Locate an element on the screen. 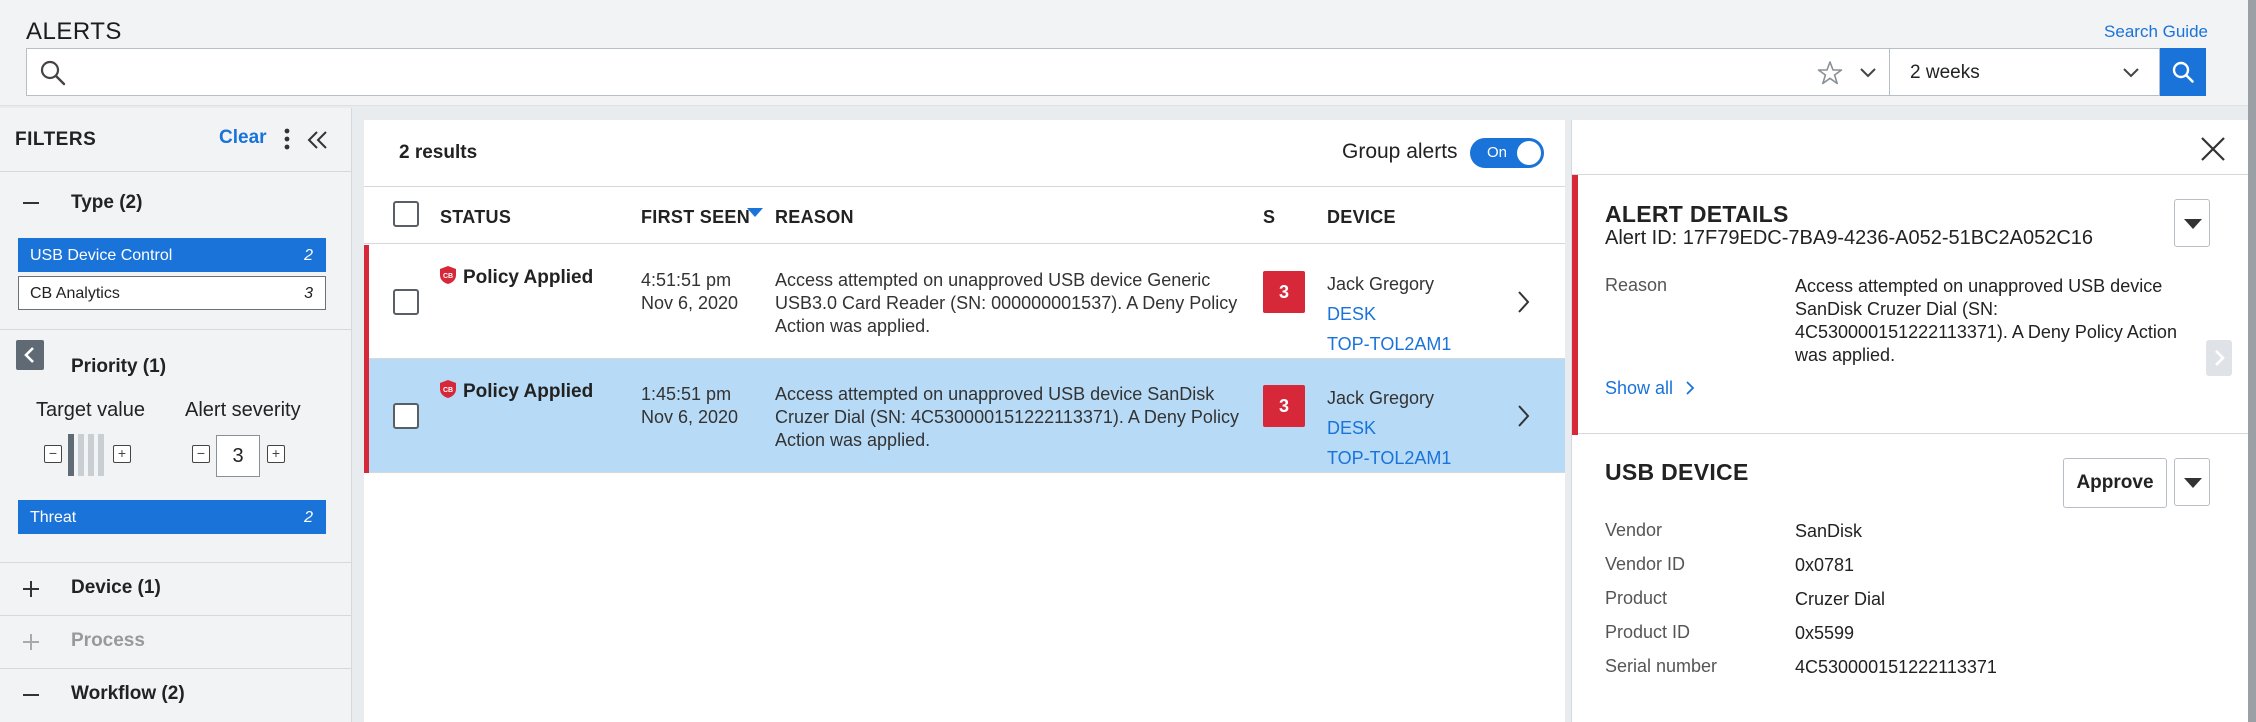 Image resolution: width=2256 pixels, height=722 pixels. close-icon is located at coordinates (2213, 149).